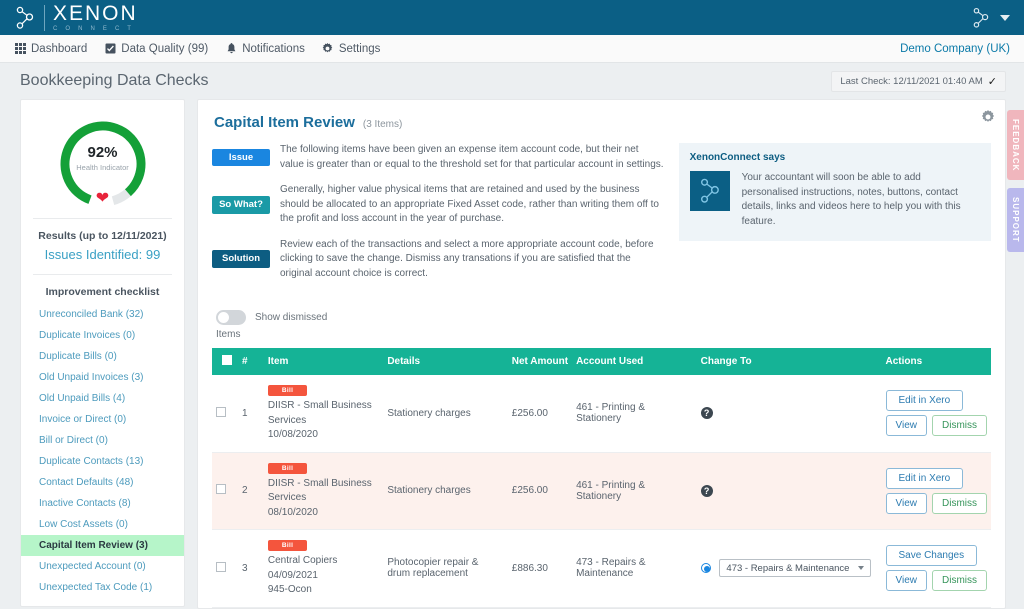 Image resolution: width=1024 pixels, height=609 pixels. I want to click on check-tick-icon: ✓, so click(992, 81).